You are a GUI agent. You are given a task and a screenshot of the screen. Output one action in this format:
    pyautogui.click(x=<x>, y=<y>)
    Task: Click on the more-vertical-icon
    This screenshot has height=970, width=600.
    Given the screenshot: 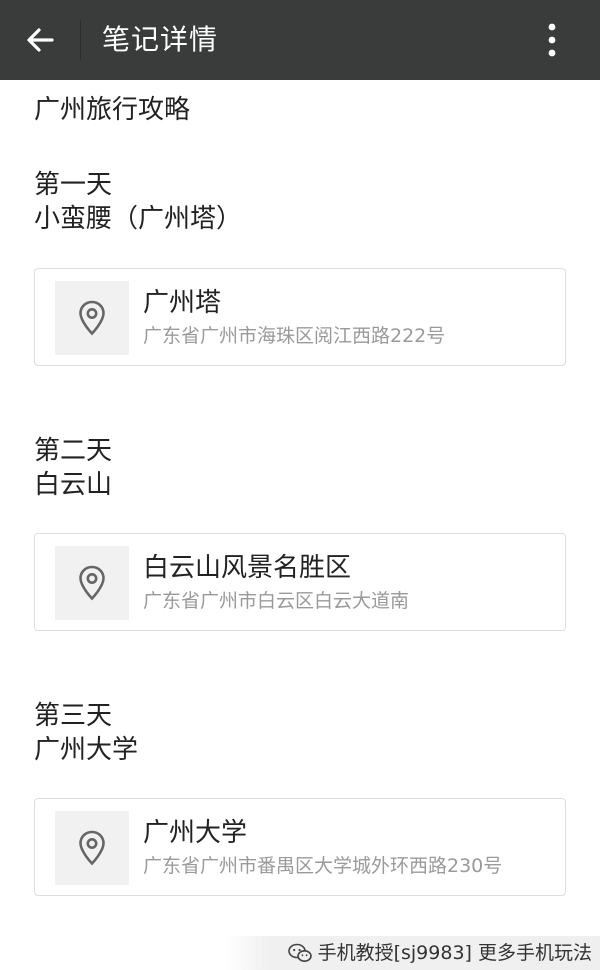 What is the action you would take?
    pyautogui.click(x=552, y=40)
    